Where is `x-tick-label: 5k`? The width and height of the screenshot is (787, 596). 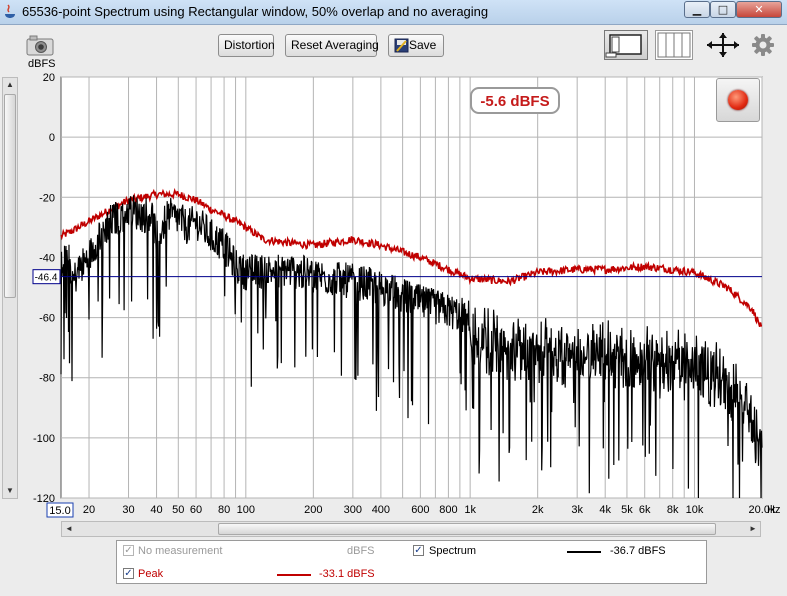 x-tick-label: 5k is located at coordinates (627, 510).